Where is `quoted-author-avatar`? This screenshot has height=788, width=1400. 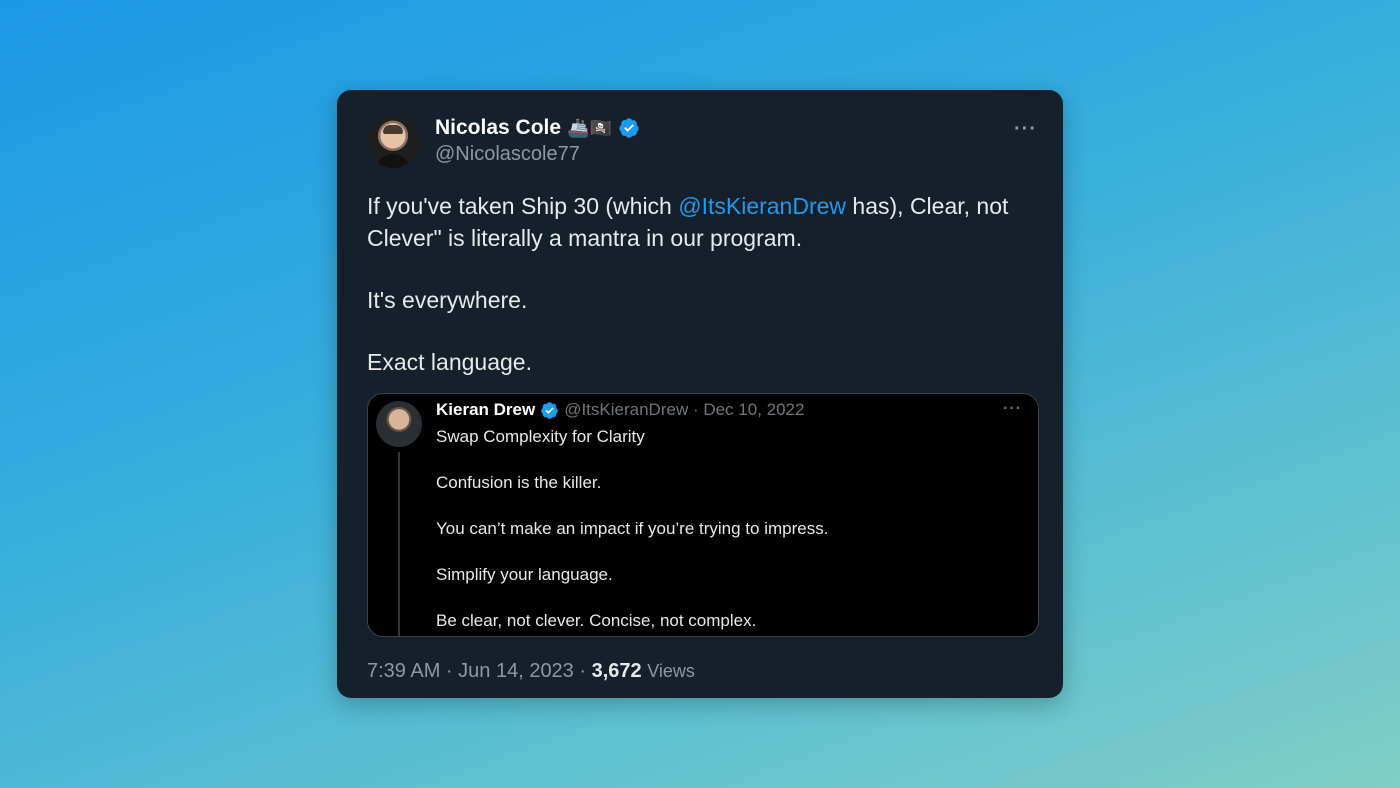
quoted-author-avatar is located at coordinates (399, 424).